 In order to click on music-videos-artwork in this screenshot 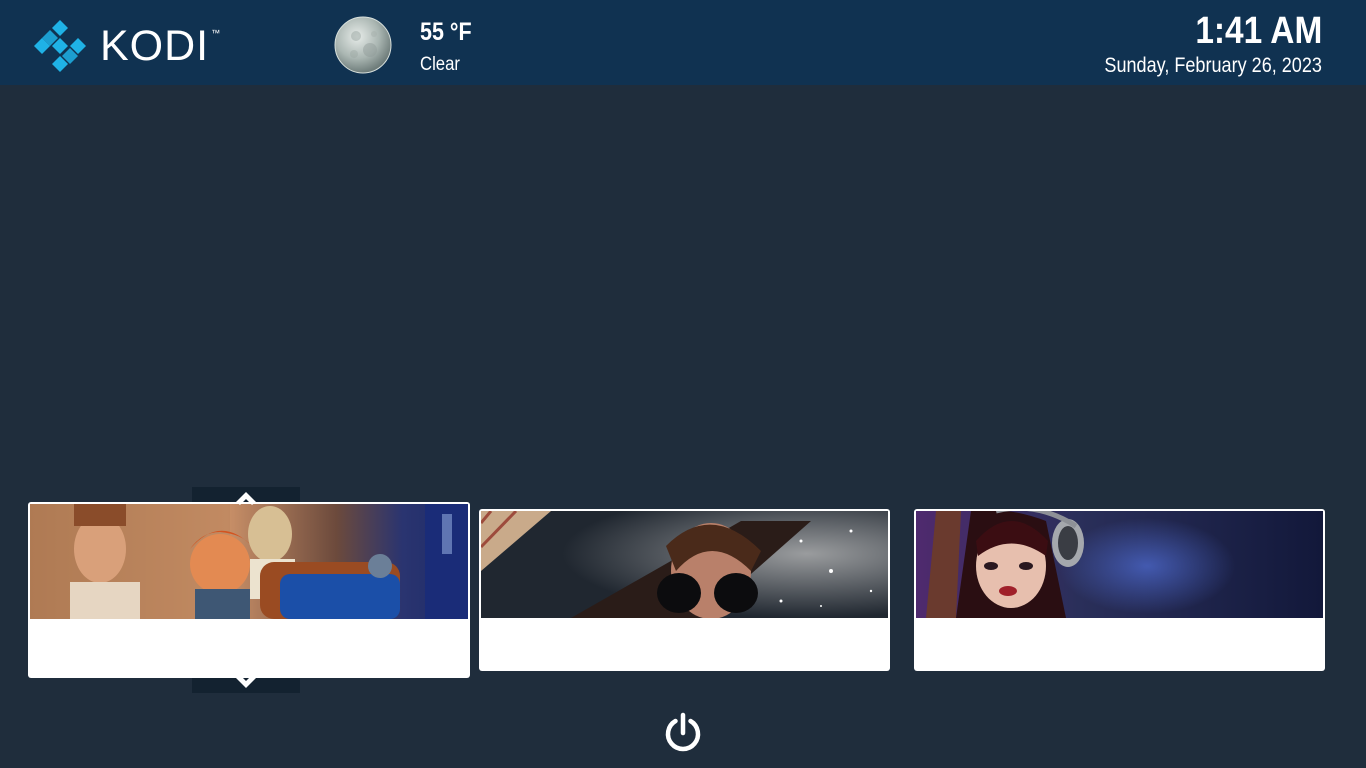, I will do `click(684, 564)`.